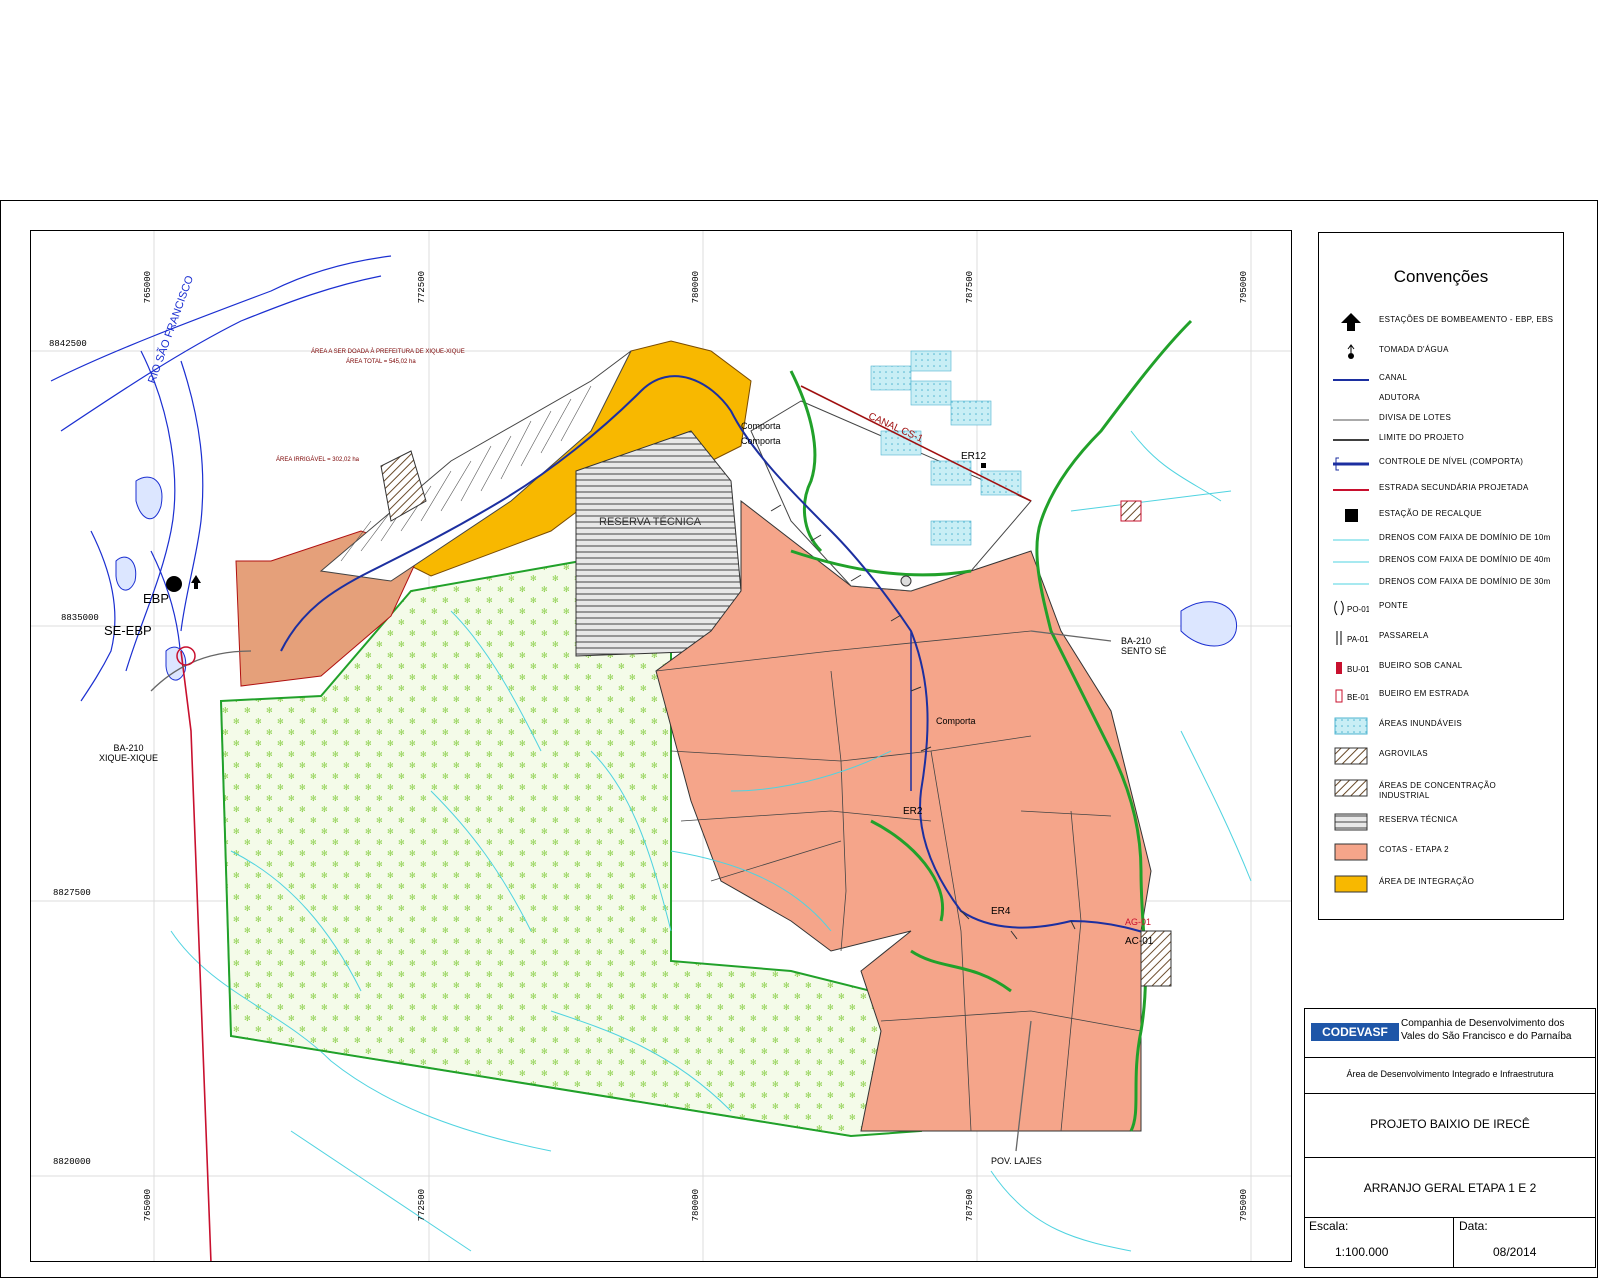 The image size is (1600, 1280). Describe the element at coordinates (1442, 884) in the screenshot. I see `legend-item-integracao: ÁREA DE INTEGRAÇÃO` at that location.